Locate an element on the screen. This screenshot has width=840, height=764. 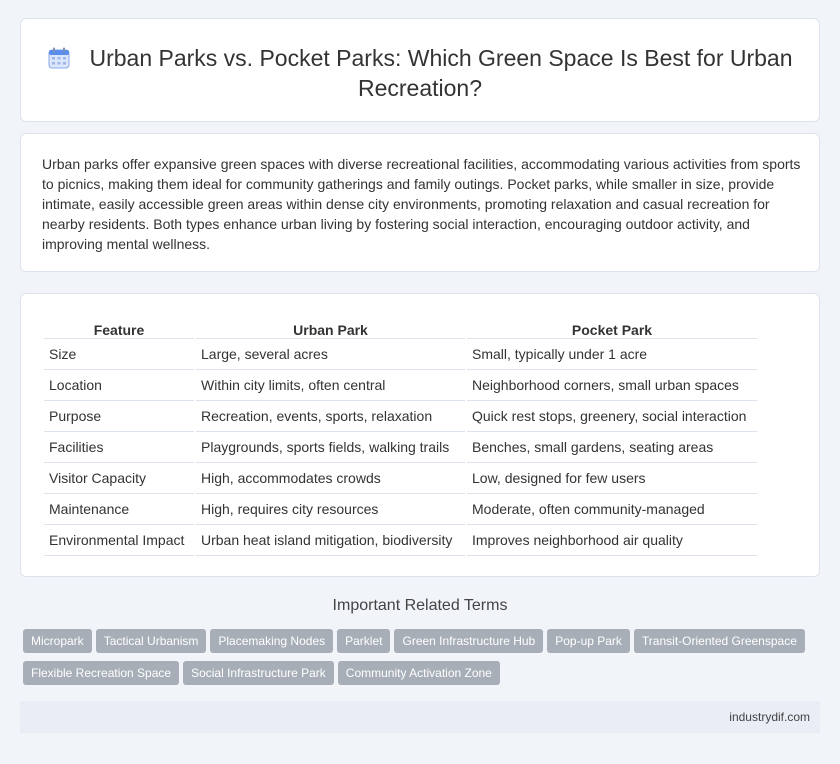
term-tag: Tactical Urbanism is located at coordinates (151, 641).